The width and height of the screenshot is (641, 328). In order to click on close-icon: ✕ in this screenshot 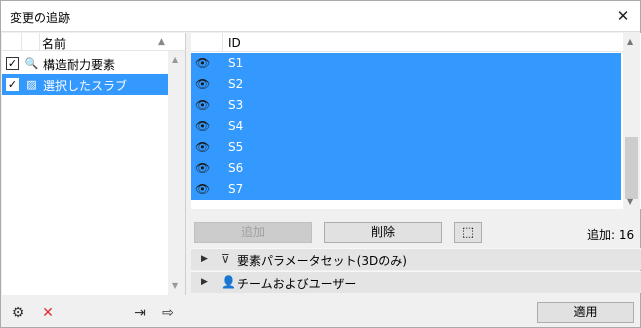, I will do `click(623, 16)`.